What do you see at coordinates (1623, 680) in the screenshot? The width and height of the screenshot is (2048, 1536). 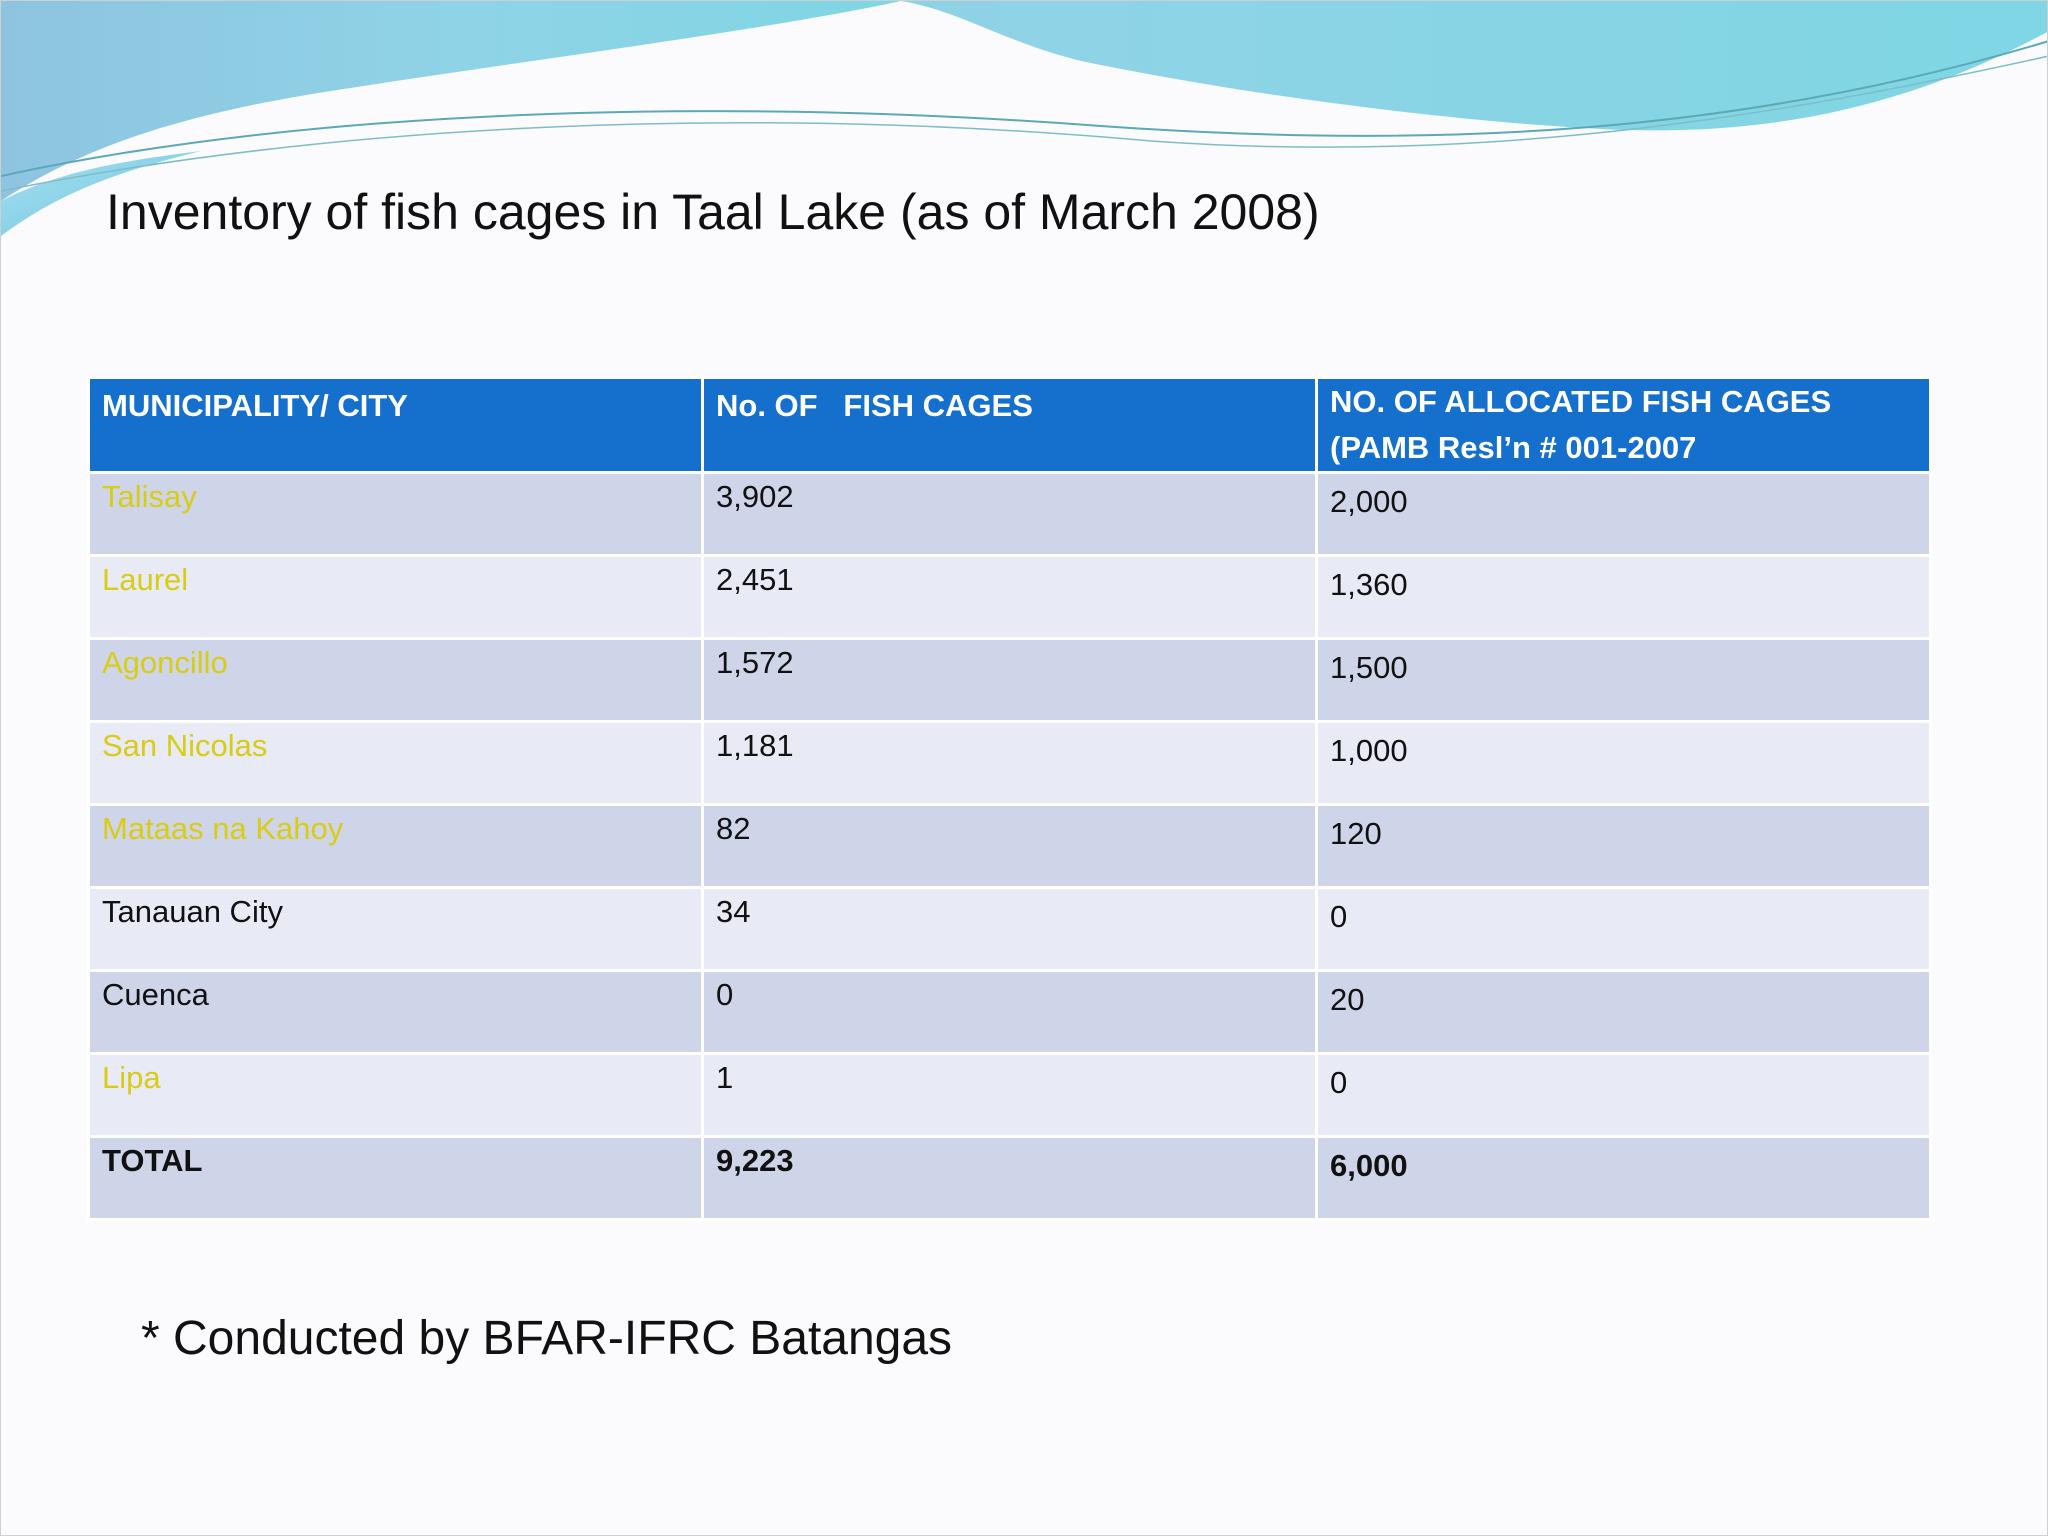 I see `allocated-cell: 1,500` at bounding box center [1623, 680].